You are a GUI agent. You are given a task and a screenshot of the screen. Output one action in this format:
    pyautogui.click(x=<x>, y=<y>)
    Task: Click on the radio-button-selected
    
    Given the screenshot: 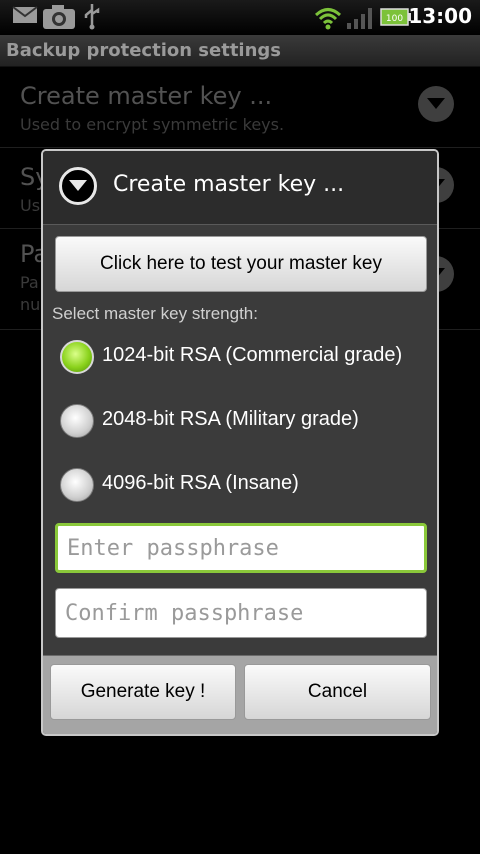 What is the action you would take?
    pyautogui.click(x=77, y=357)
    